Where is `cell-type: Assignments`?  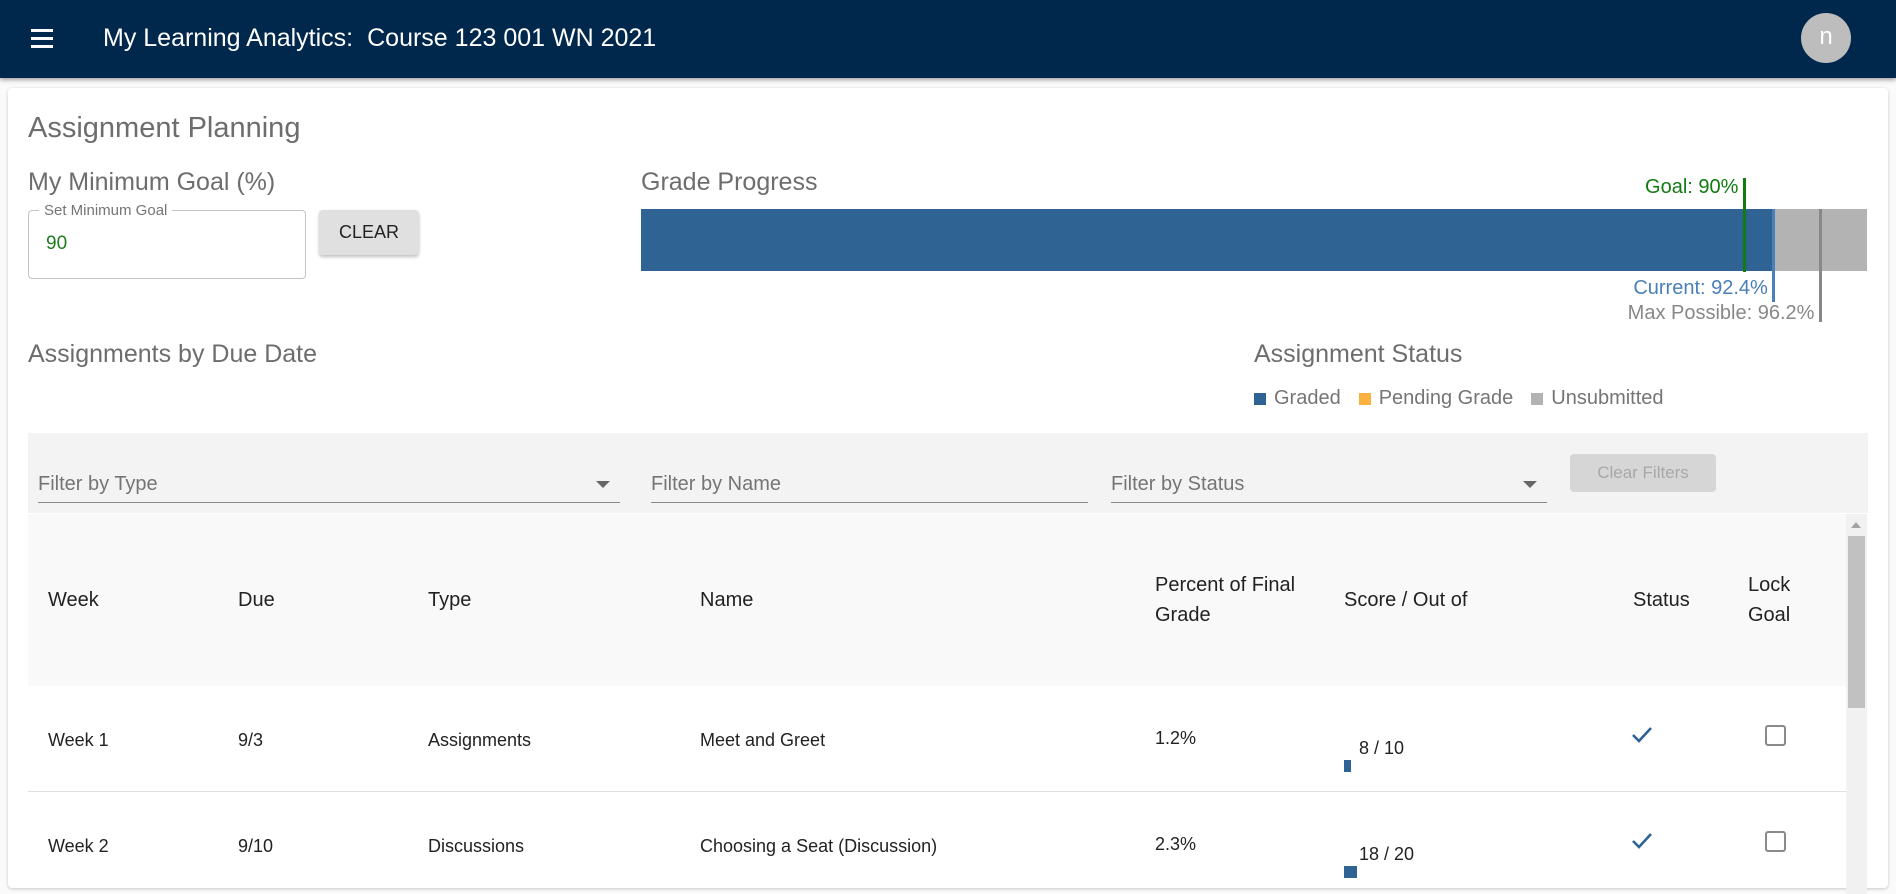
cell-type: Assignments is located at coordinates (480, 740).